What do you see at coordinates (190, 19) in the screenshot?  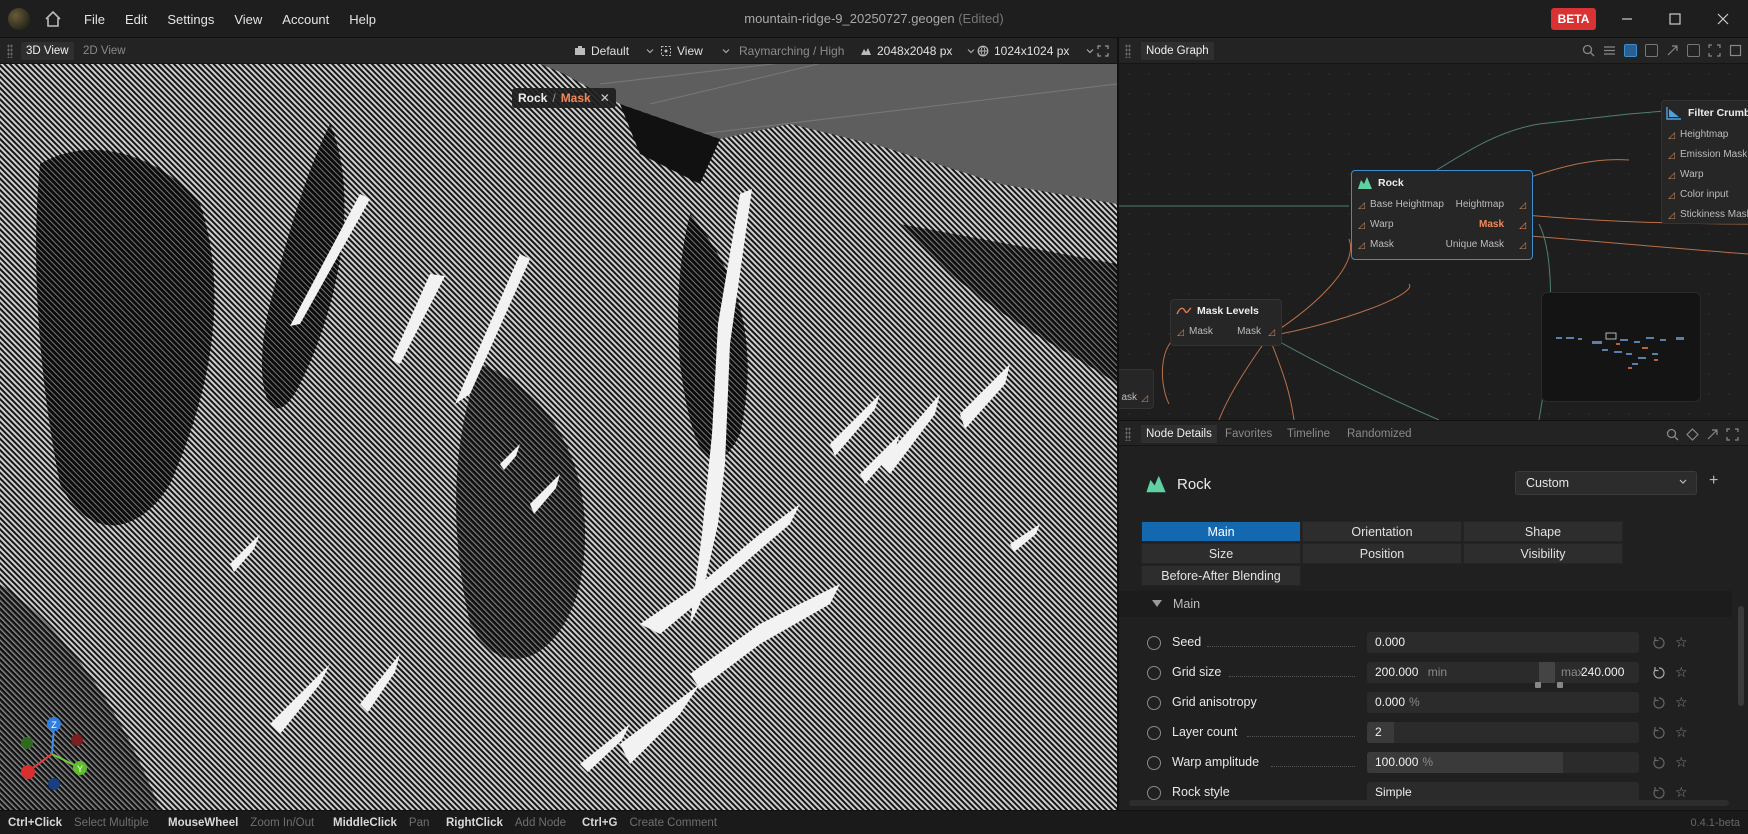 I see `menu-settings: Settings` at bounding box center [190, 19].